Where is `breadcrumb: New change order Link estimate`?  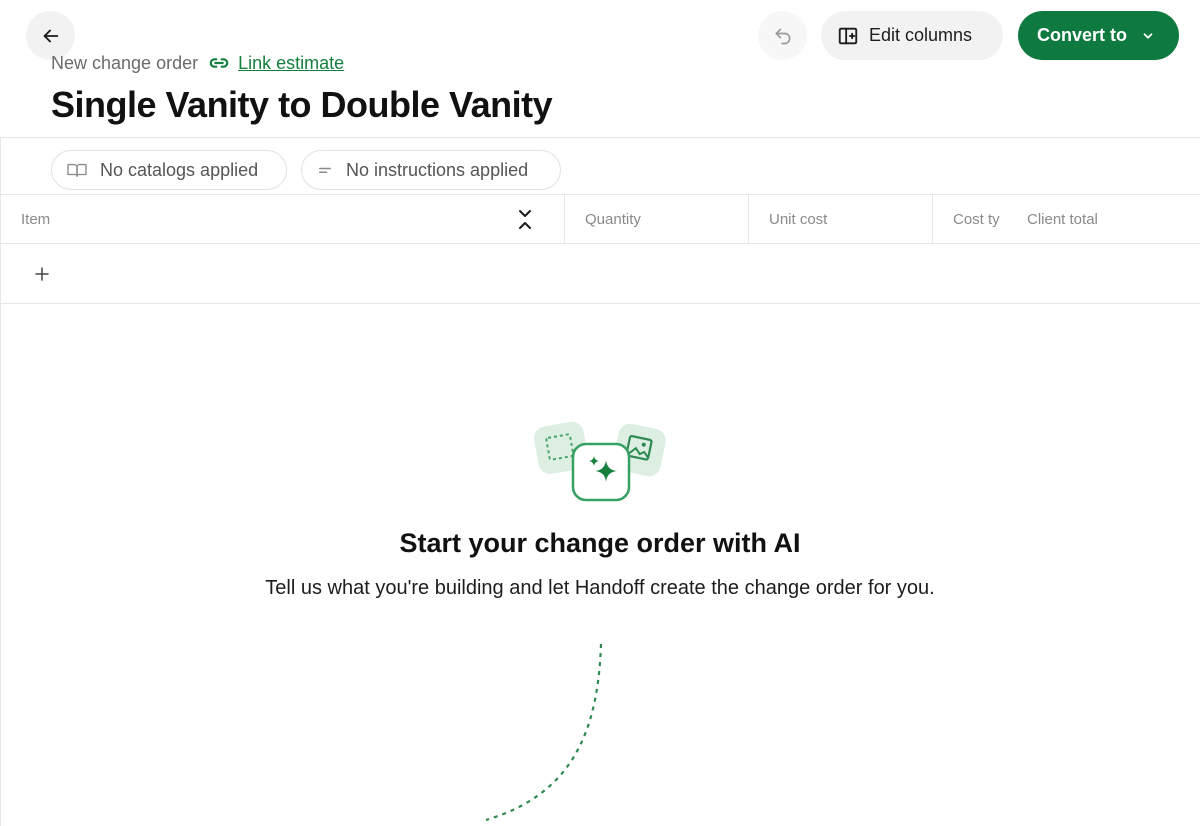
breadcrumb: New change order Link estimate is located at coordinates (197, 63).